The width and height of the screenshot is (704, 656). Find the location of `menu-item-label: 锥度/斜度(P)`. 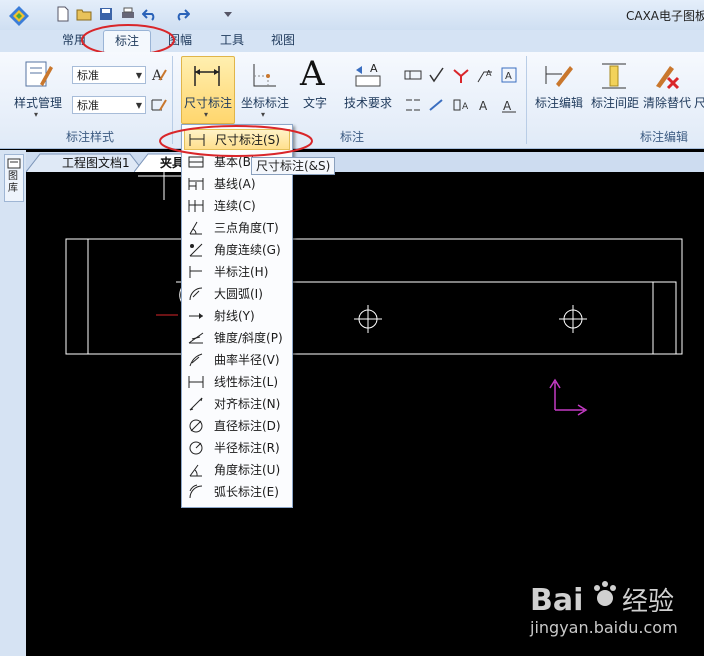

menu-item-label: 锥度/斜度(P) is located at coordinates (248, 338).